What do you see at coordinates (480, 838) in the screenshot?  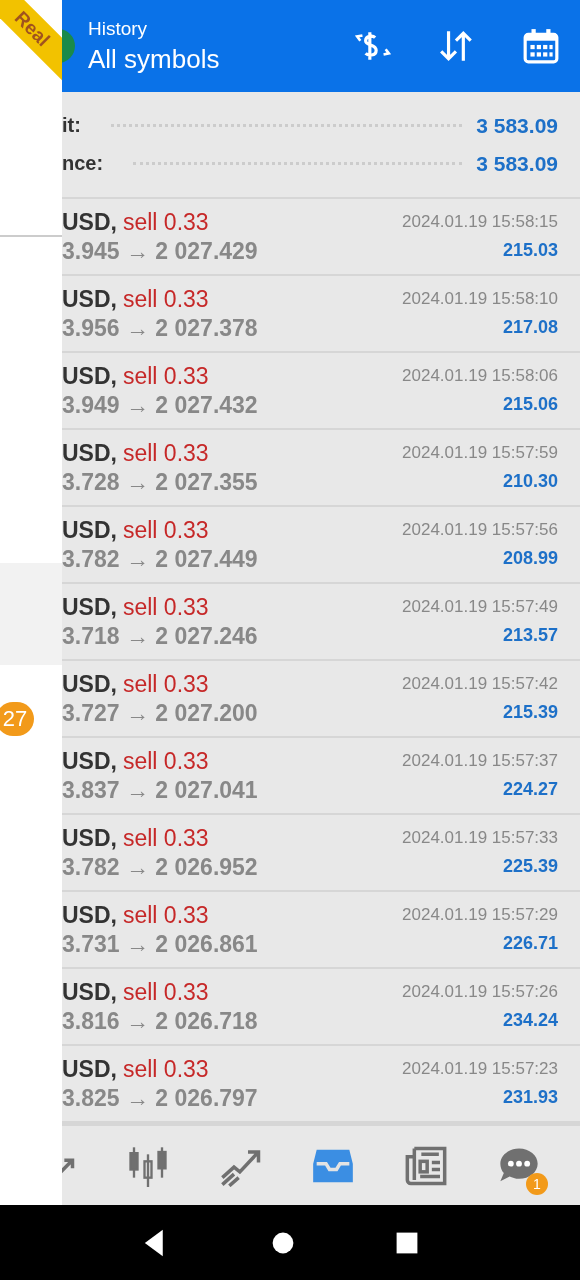 I see `deal-time: 2024.01.19 15:57:33` at bounding box center [480, 838].